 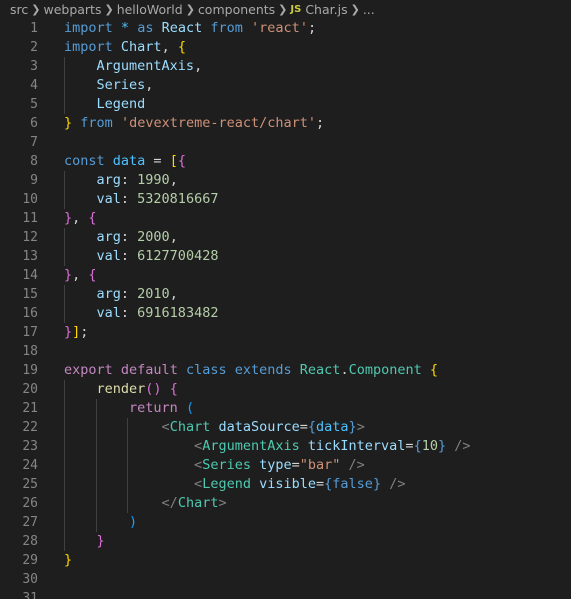 What do you see at coordinates (285, 522) in the screenshot?
I see `code-line: 27 )` at bounding box center [285, 522].